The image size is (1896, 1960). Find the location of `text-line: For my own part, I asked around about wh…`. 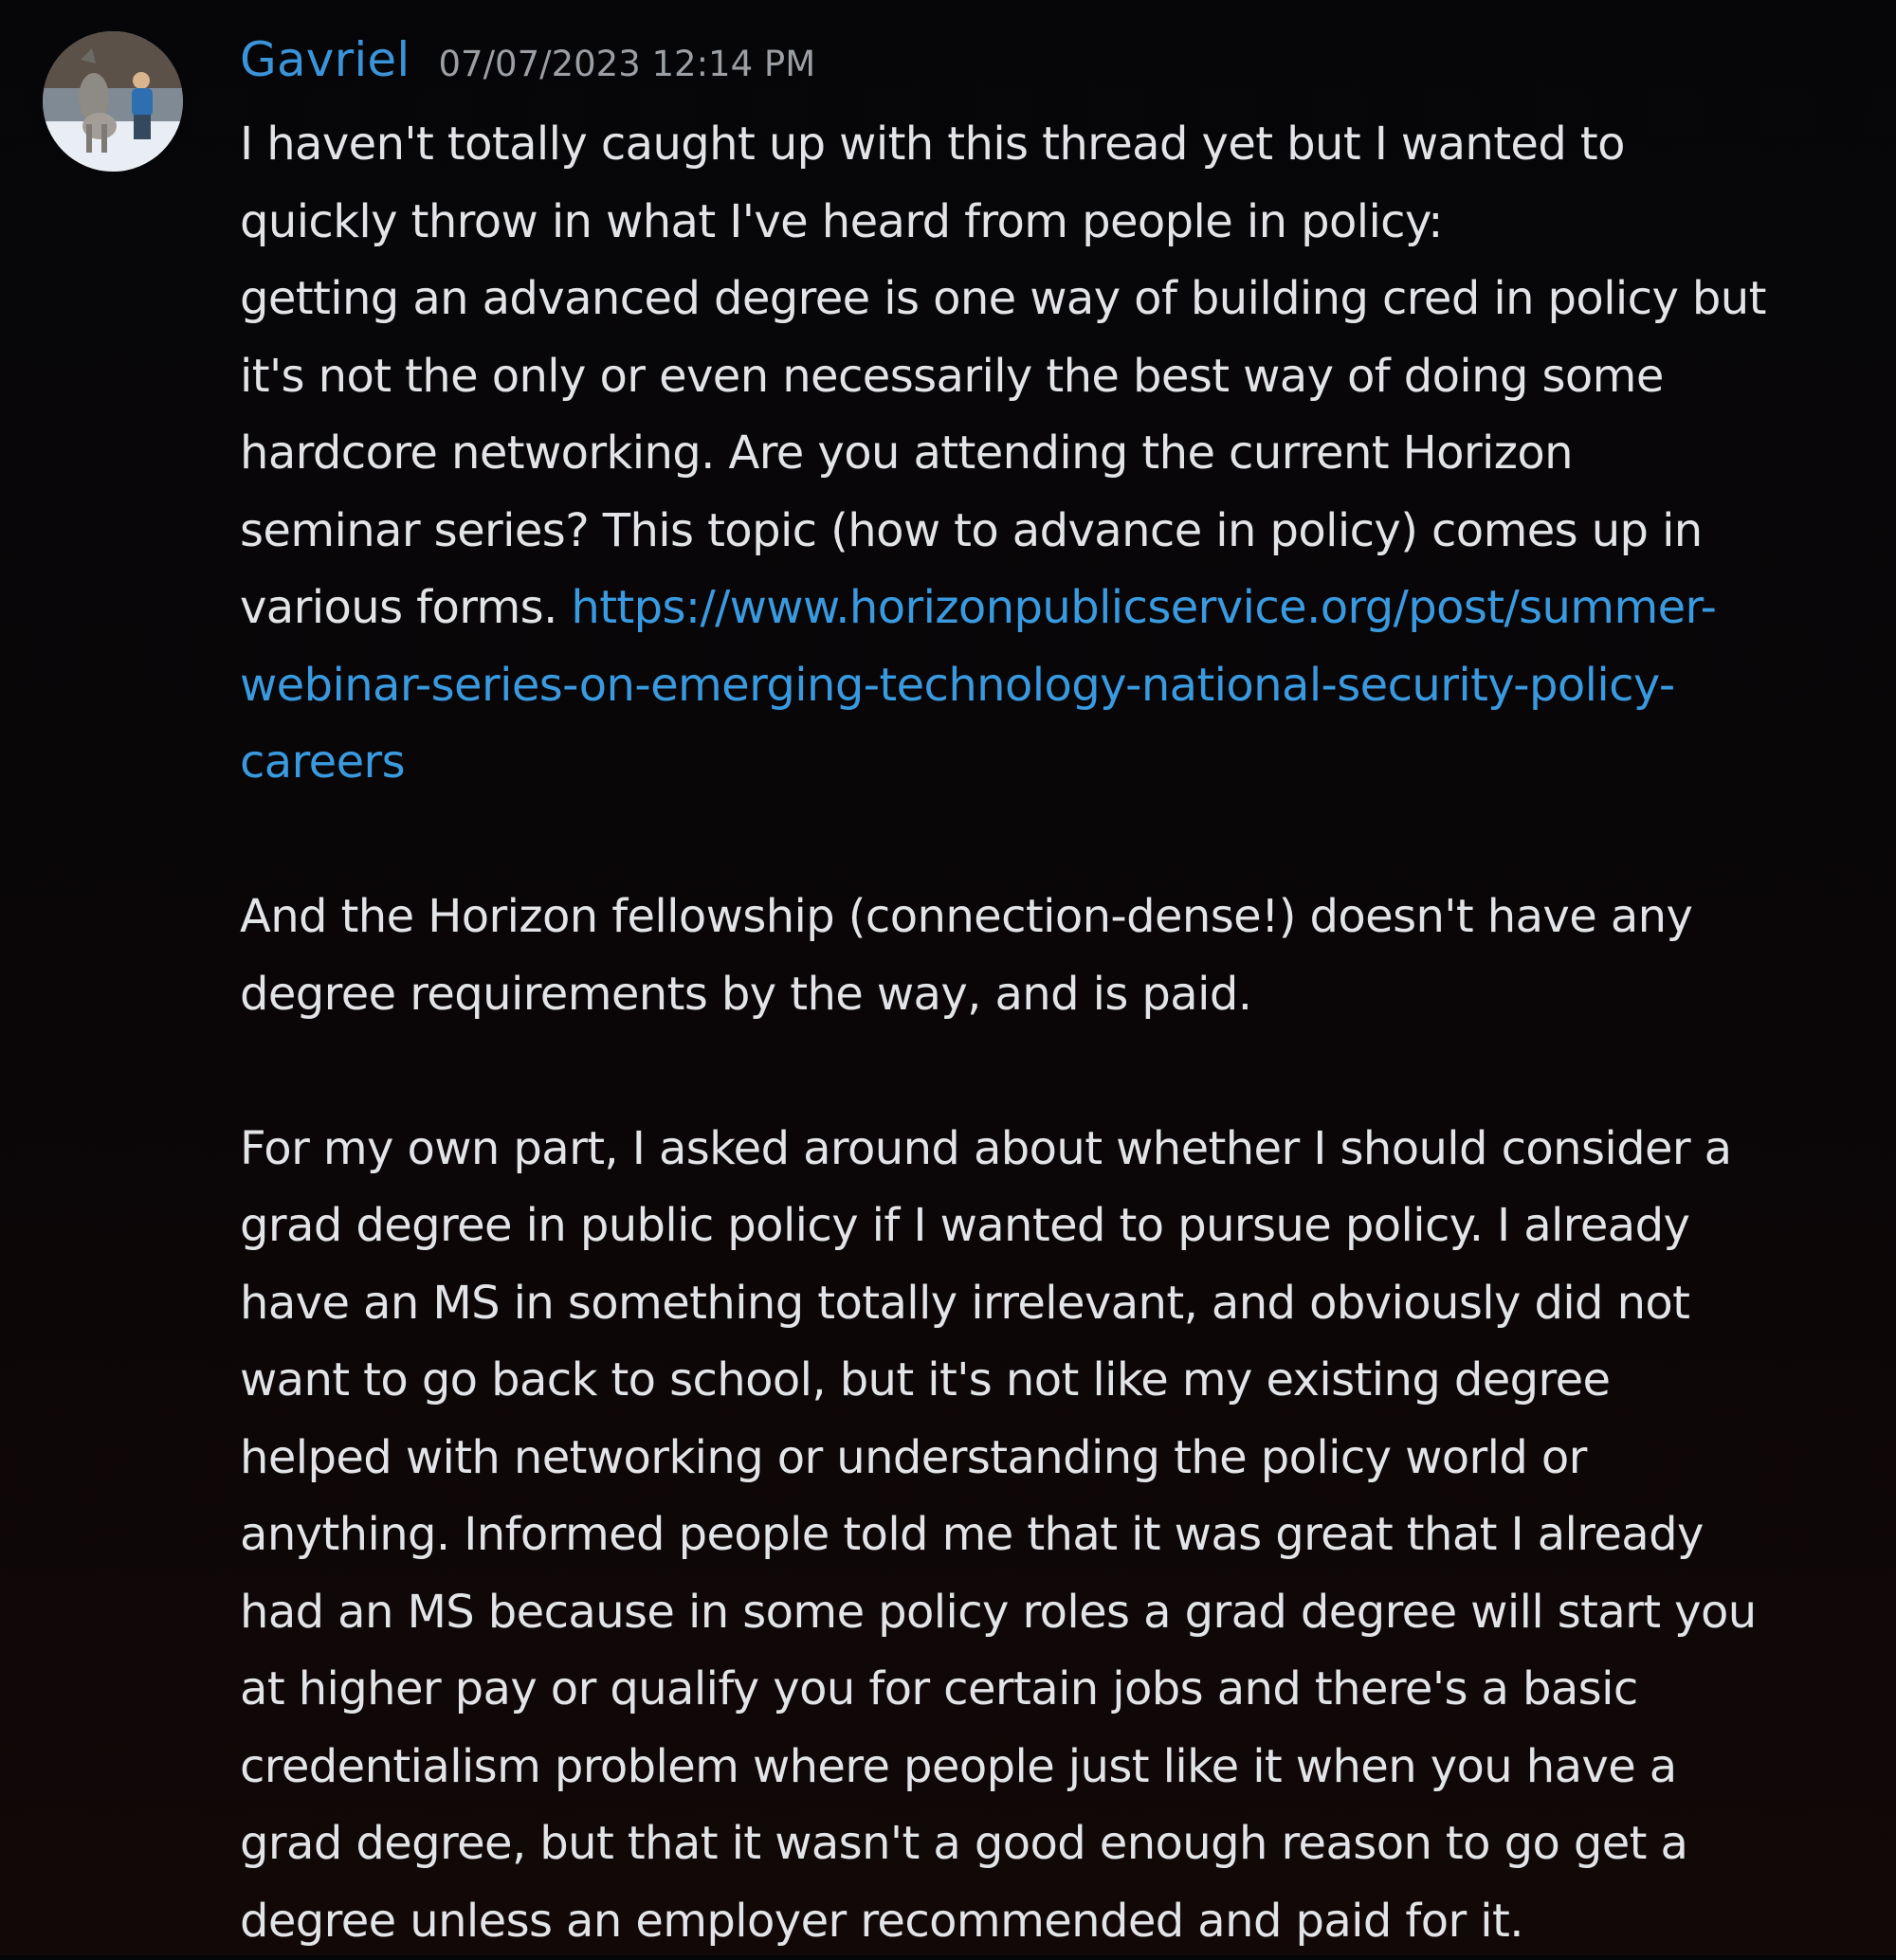

text-line: For my own part, I asked around about wh… is located at coordinates (1057, 1150).